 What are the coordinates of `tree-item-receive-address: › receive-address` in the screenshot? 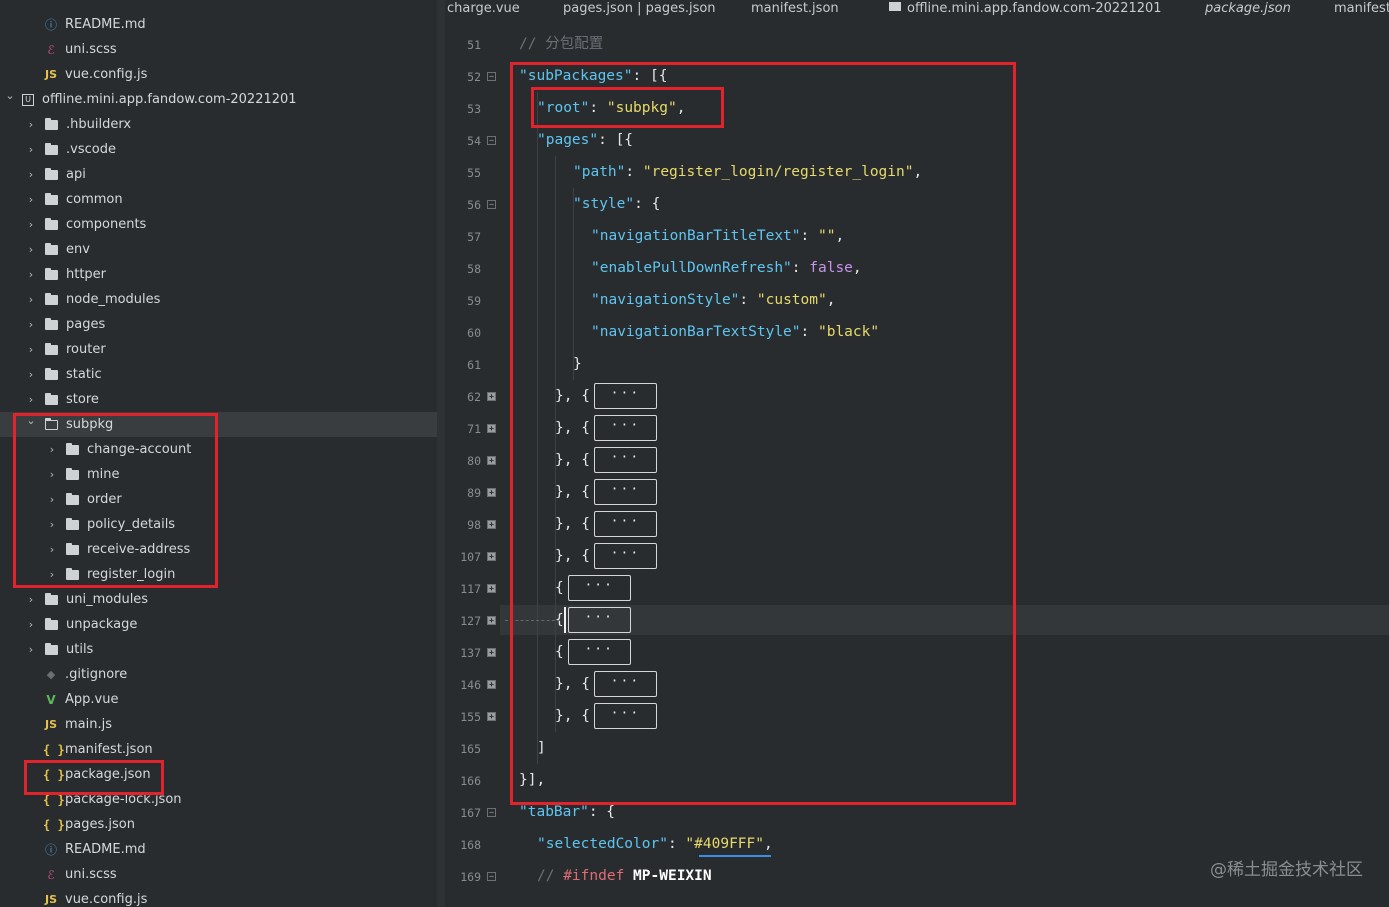 It's located at (218, 549).